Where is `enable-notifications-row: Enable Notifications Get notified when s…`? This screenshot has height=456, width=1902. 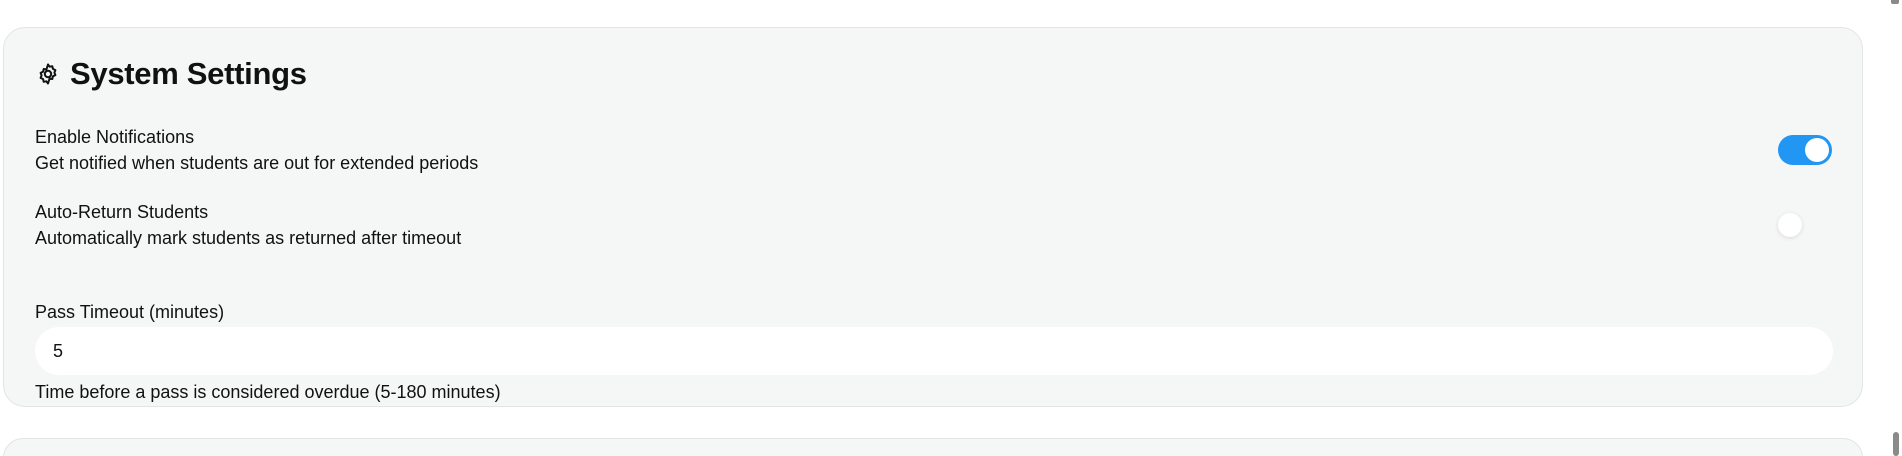 enable-notifications-row: Enable Notifications Get notified when s… is located at coordinates (933, 150).